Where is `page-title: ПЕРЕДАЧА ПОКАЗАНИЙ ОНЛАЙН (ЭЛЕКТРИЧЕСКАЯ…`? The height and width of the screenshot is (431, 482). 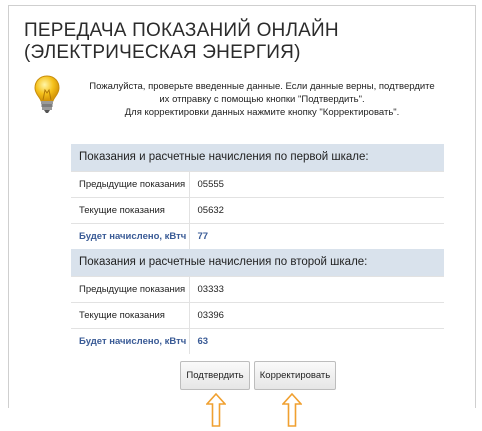
page-title: ПЕРЕДАЧА ПОКАЗАНИЙ ОНЛАЙН (ЭЛЕКТРИЧЕСКАЯ… is located at coordinates (234, 42).